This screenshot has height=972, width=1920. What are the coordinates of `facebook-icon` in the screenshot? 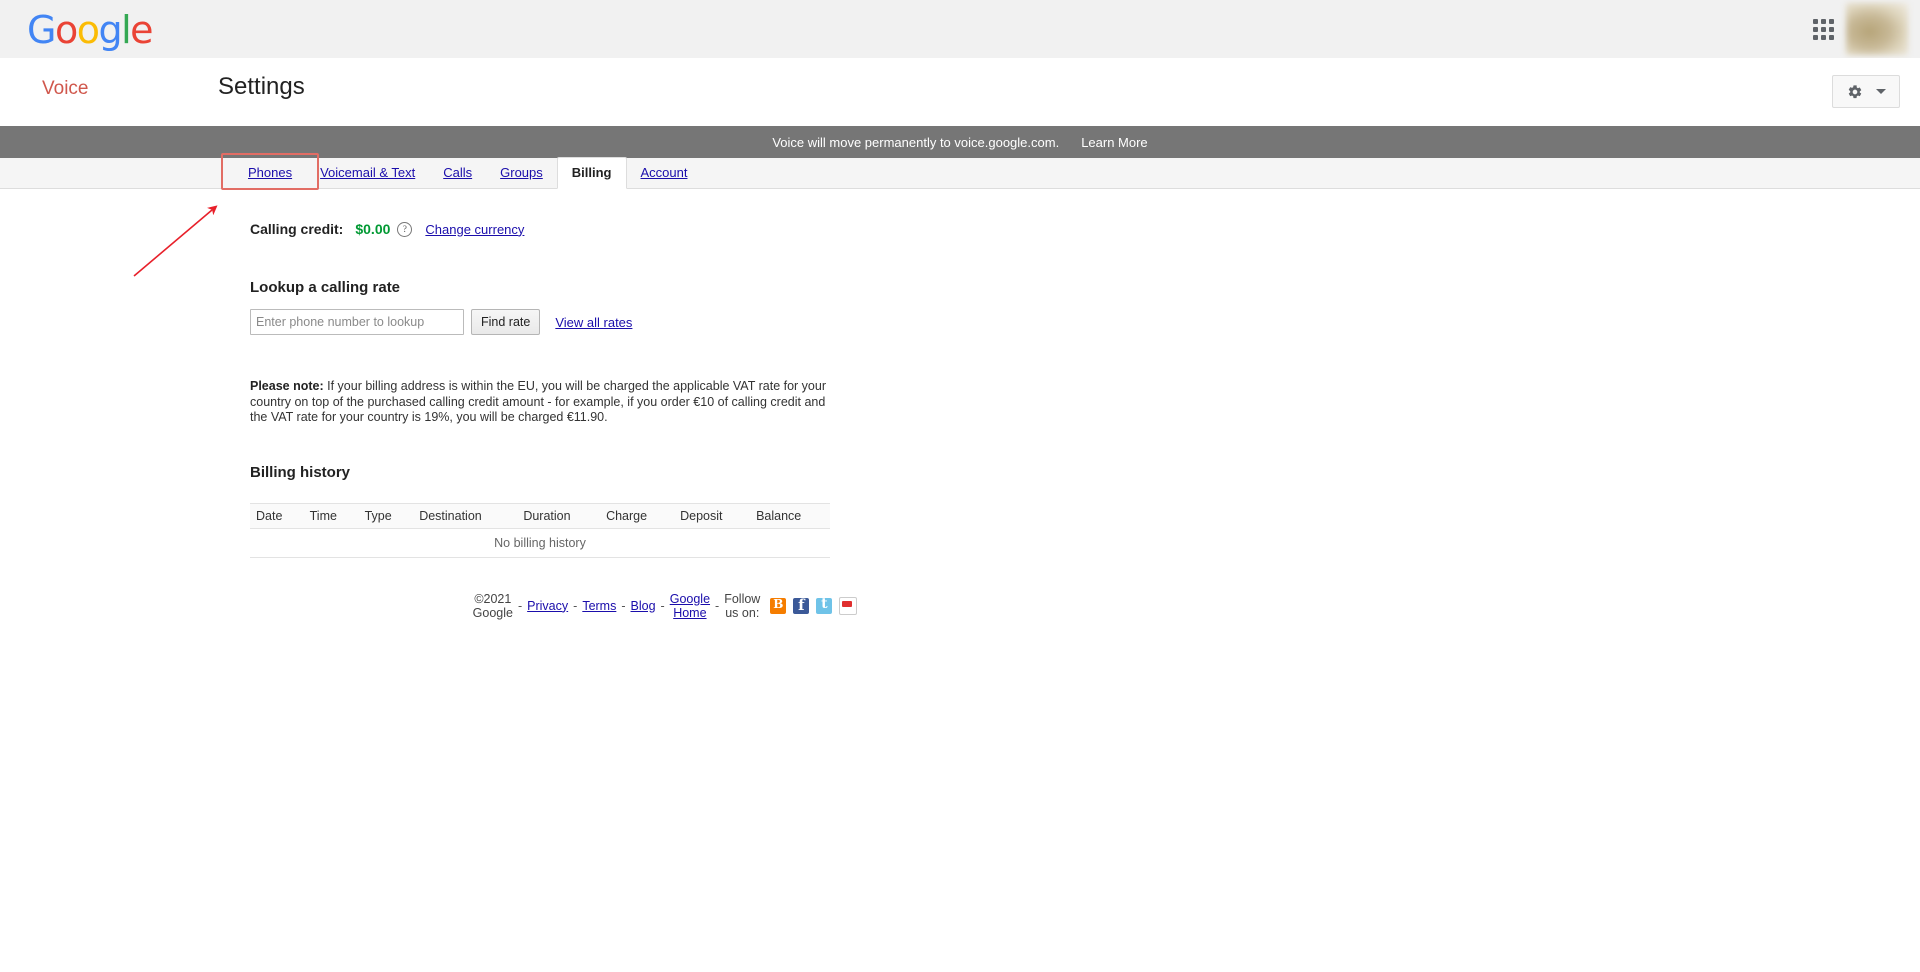 It's located at (801, 605).